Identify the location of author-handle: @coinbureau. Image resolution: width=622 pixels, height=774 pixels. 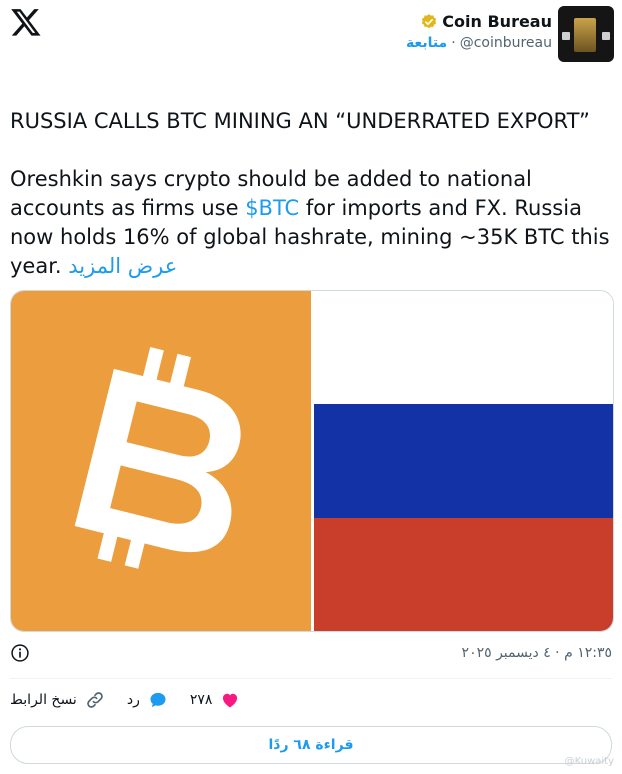
(506, 43).